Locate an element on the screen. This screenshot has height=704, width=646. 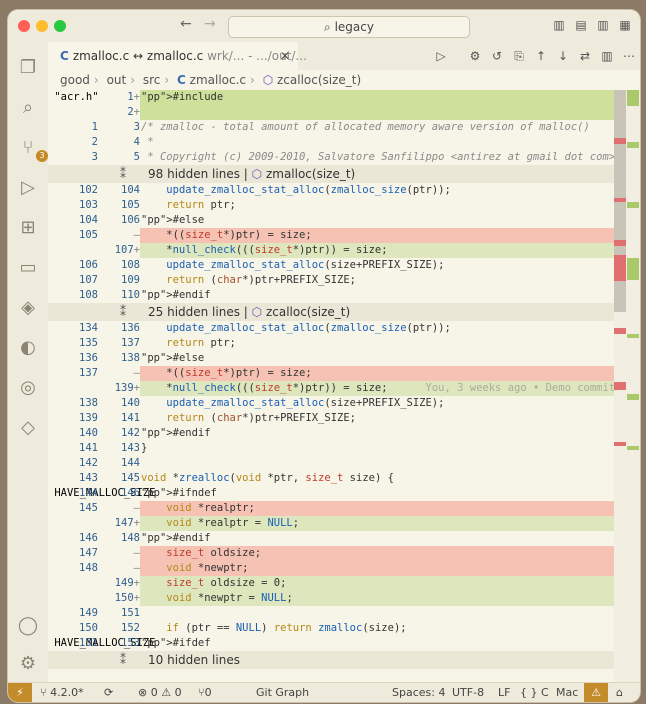
source-control-icon: ⑂ 3 is located at coordinates (32, 149).